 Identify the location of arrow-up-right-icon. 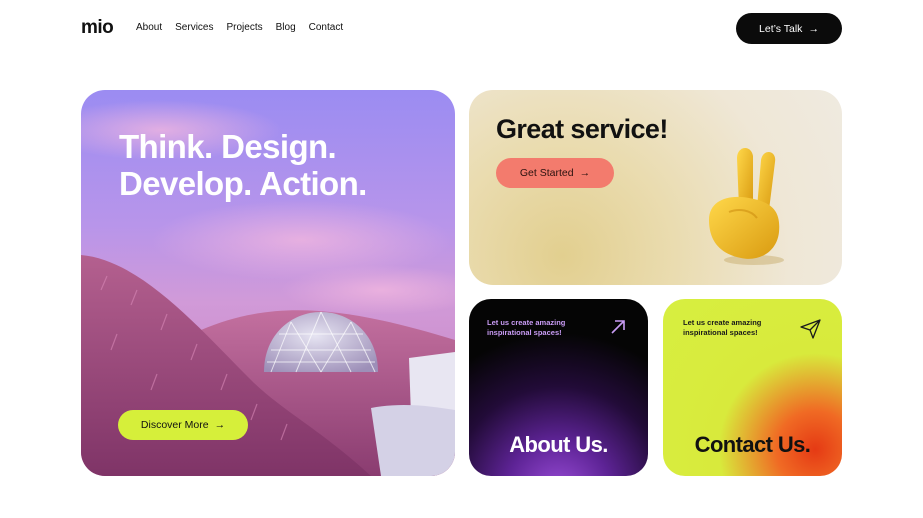
(618, 327).